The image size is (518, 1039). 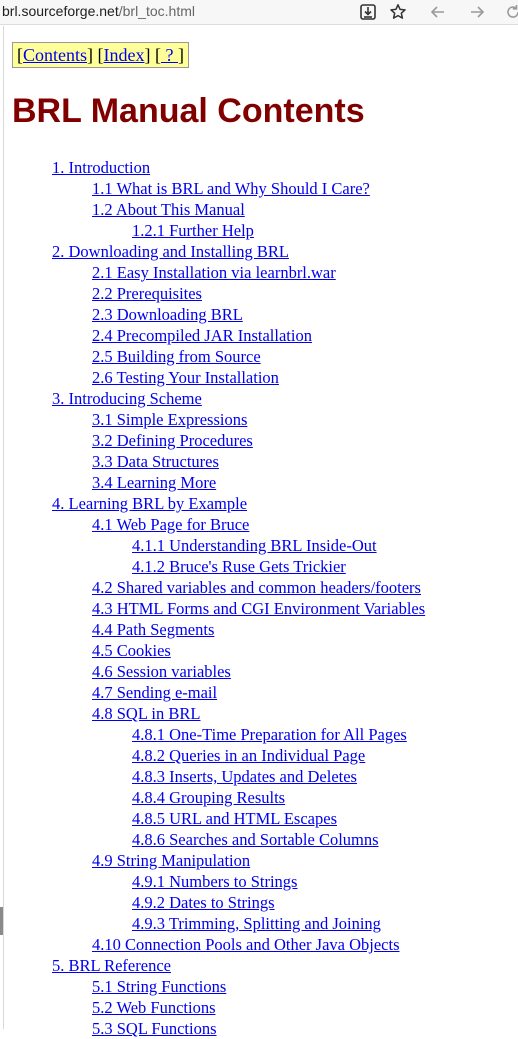 I want to click on toc-item: 4.8.1 One-Time Preparation for All Pages, so click(x=218, y=734).